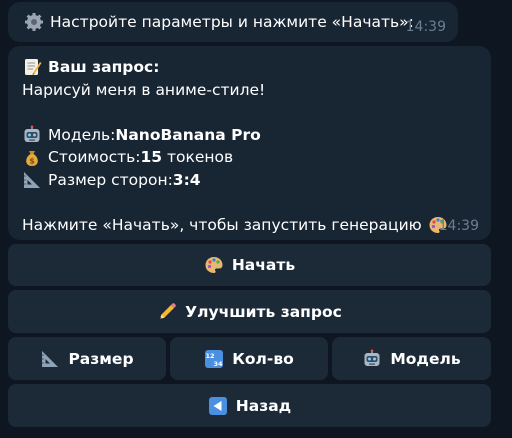 This screenshot has width=512, height=438. Describe the element at coordinates (263, 405) in the screenshot. I see `back-button-label: Назад` at that location.